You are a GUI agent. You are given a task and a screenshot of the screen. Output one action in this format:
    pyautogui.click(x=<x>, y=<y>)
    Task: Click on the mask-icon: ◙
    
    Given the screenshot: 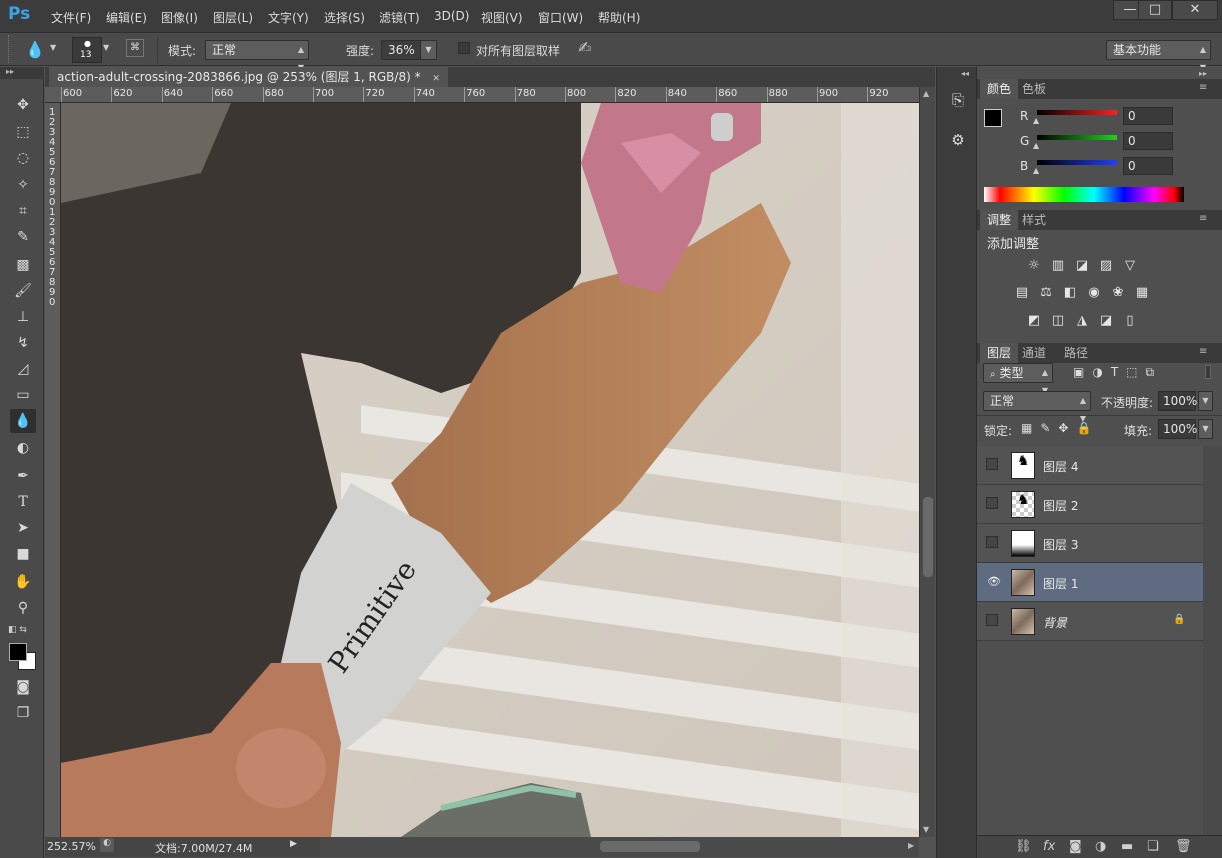 What is the action you would take?
    pyautogui.click(x=1075, y=846)
    